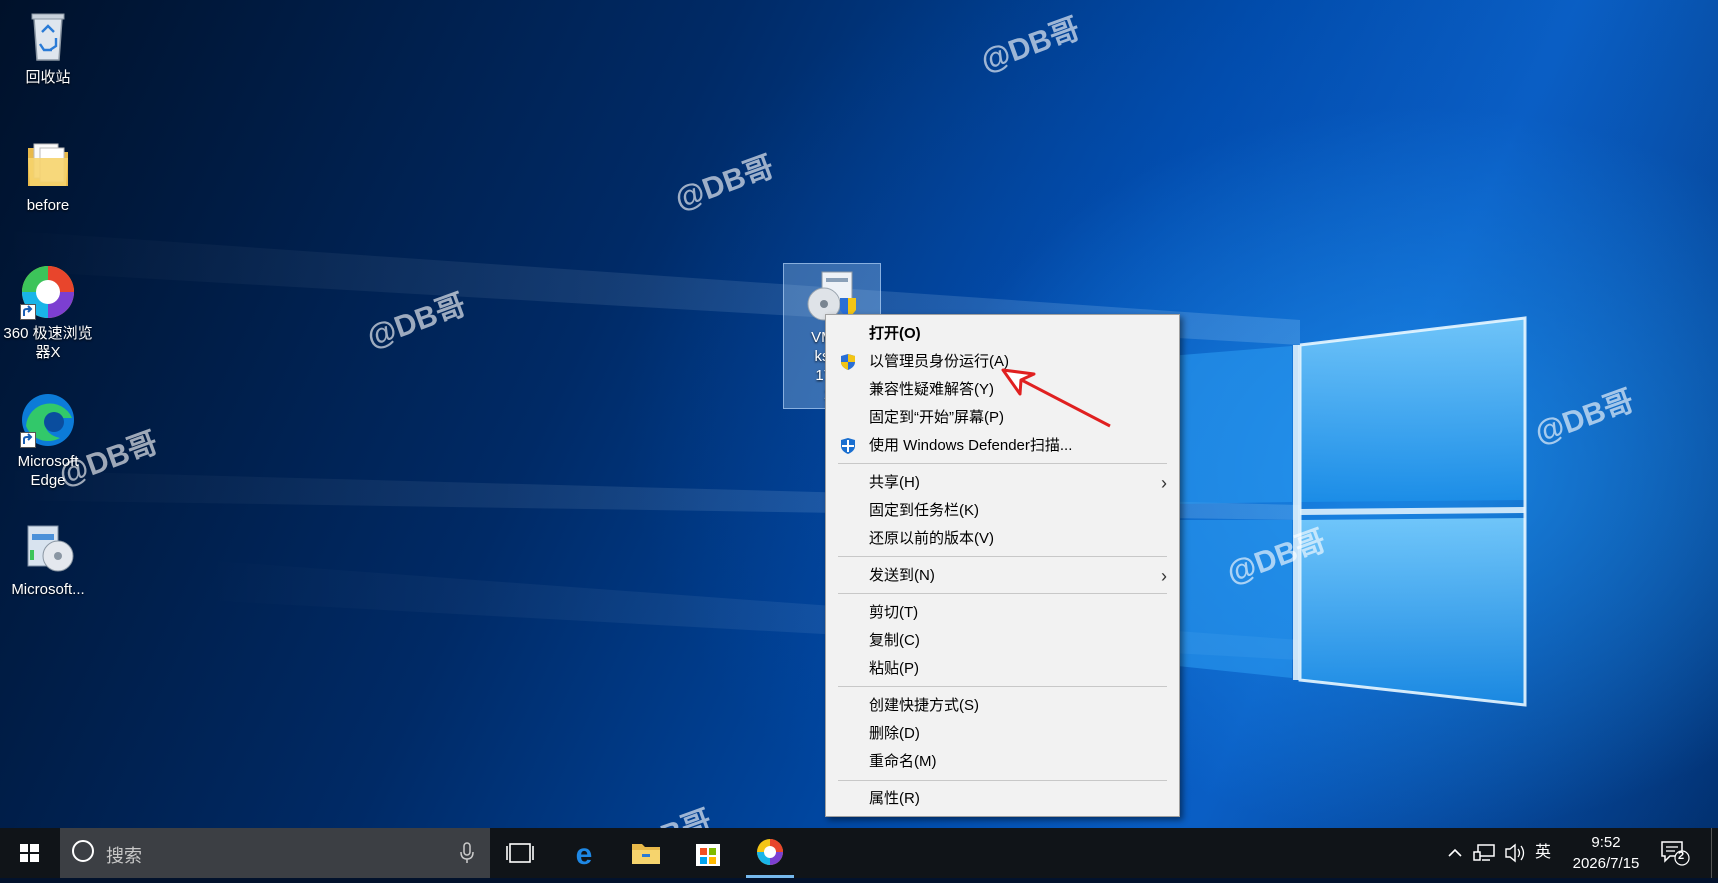 The image size is (1718, 883). I want to click on desktop-icon-label: before, so click(48, 205).